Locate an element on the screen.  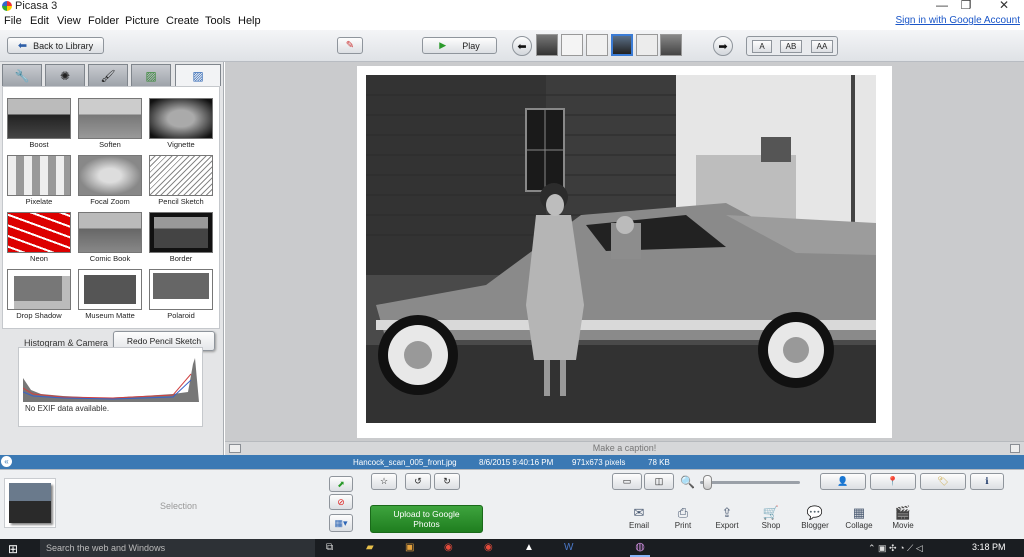
menu-create: Create is located at coordinates (182, 21).